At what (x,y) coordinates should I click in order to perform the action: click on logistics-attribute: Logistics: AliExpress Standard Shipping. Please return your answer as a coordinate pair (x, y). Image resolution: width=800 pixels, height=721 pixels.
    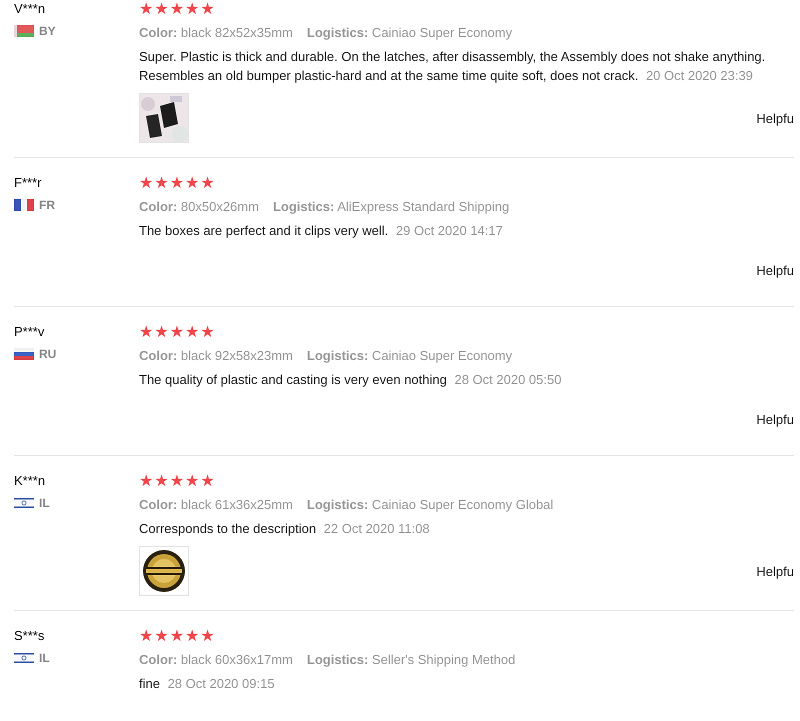
    Looking at the image, I should click on (391, 207).